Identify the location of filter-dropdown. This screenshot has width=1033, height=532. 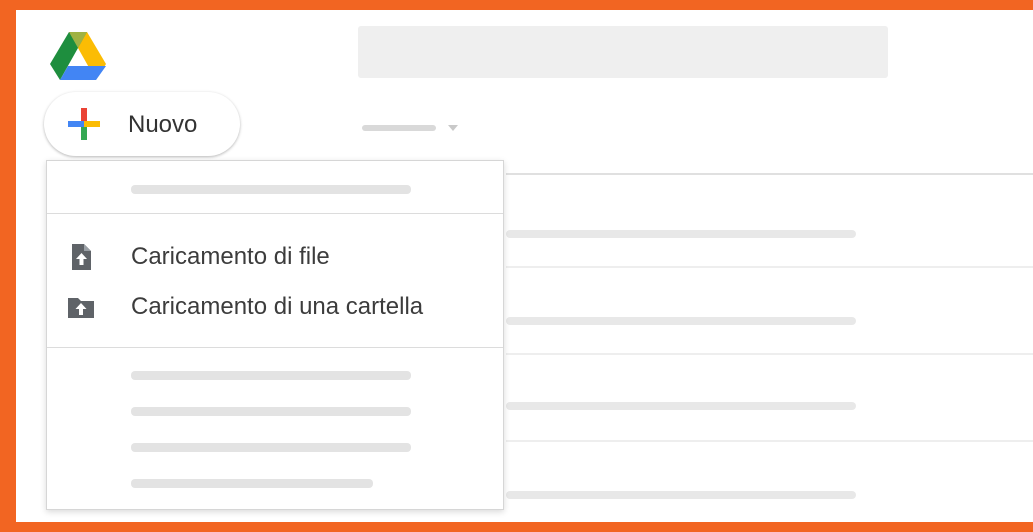
(417, 128).